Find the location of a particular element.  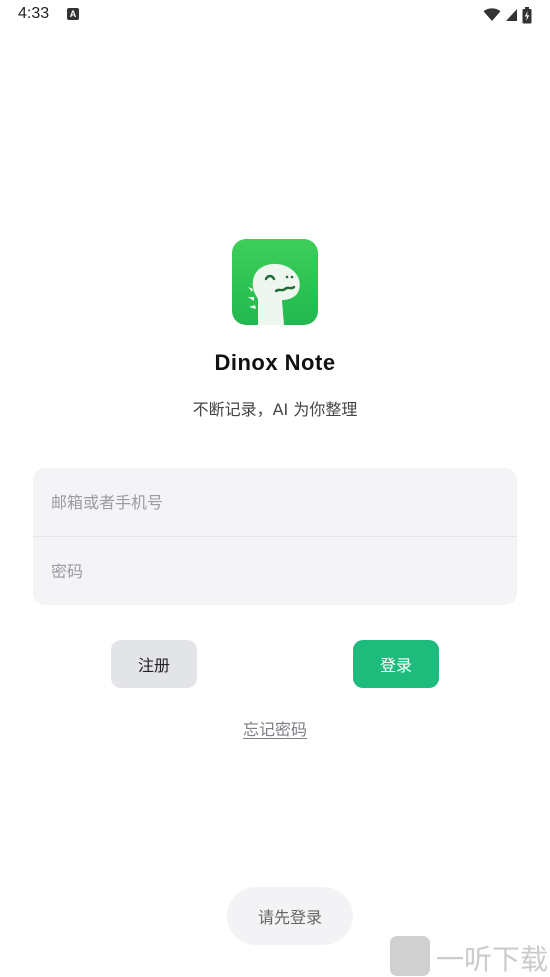

password-field-row is located at coordinates (275, 571).